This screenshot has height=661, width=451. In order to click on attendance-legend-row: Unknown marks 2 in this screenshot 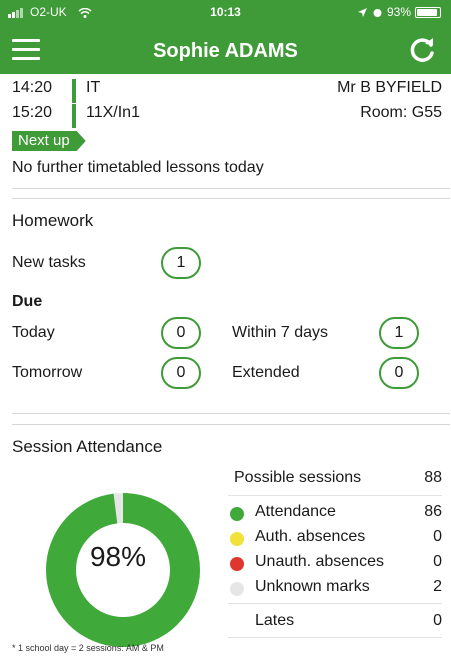, I will do `click(336, 590)`.